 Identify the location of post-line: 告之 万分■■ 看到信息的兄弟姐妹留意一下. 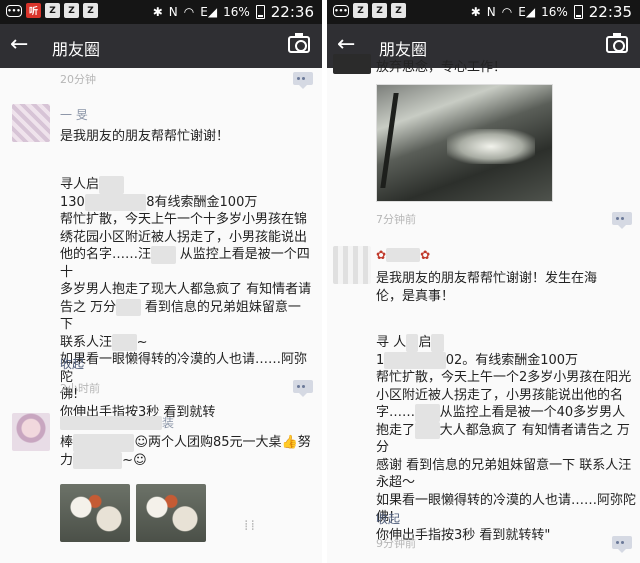
(180, 315).